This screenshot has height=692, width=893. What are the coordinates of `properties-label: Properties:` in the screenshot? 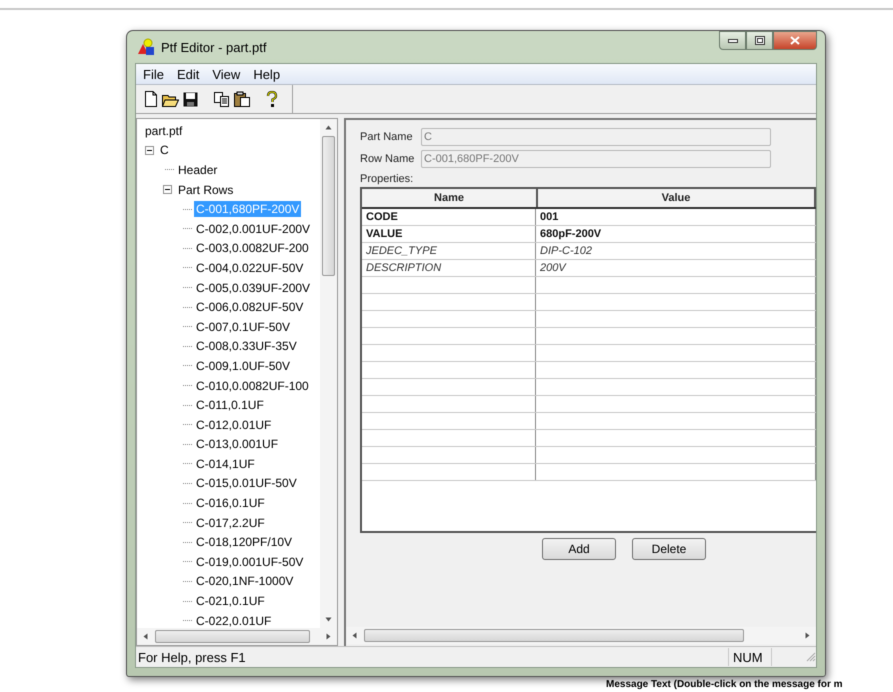 It's located at (387, 179).